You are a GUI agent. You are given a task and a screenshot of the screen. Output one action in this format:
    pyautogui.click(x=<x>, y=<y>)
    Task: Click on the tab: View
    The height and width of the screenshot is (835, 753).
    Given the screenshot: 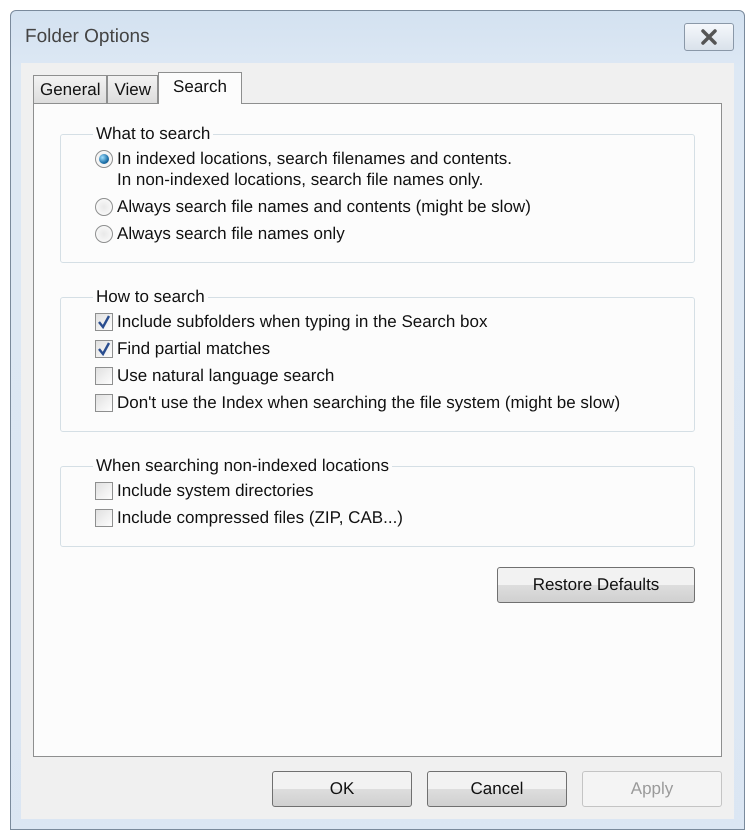 What is the action you would take?
    pyautogui.click(x=132, y=89)
    